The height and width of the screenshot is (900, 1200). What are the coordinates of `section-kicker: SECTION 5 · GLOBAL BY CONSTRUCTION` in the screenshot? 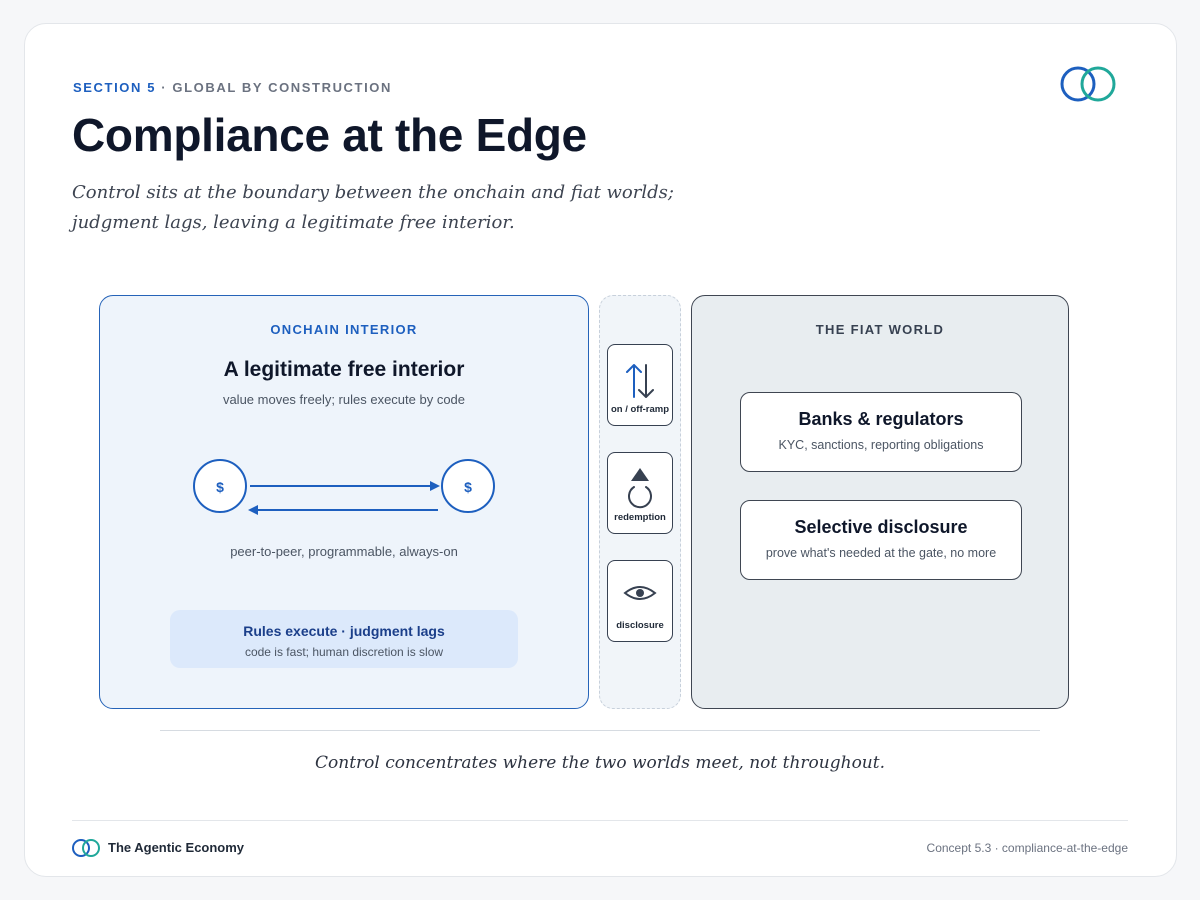 It's located at (232, 87).